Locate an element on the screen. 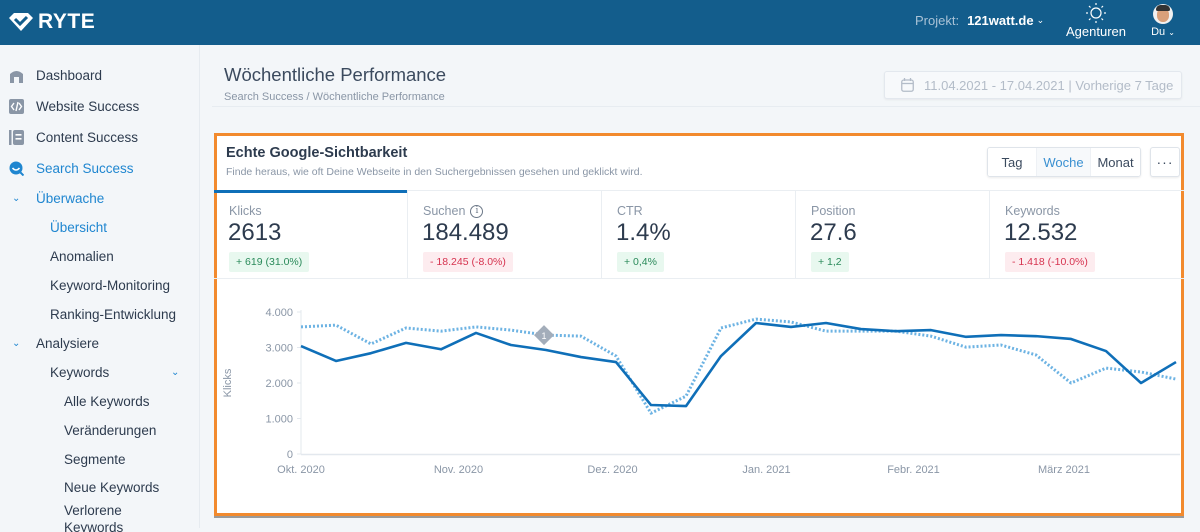 Image resolution: width=1200 pixels, height=532 pixels. ryte-logo: RYTE is located at coordinates (51, 22).